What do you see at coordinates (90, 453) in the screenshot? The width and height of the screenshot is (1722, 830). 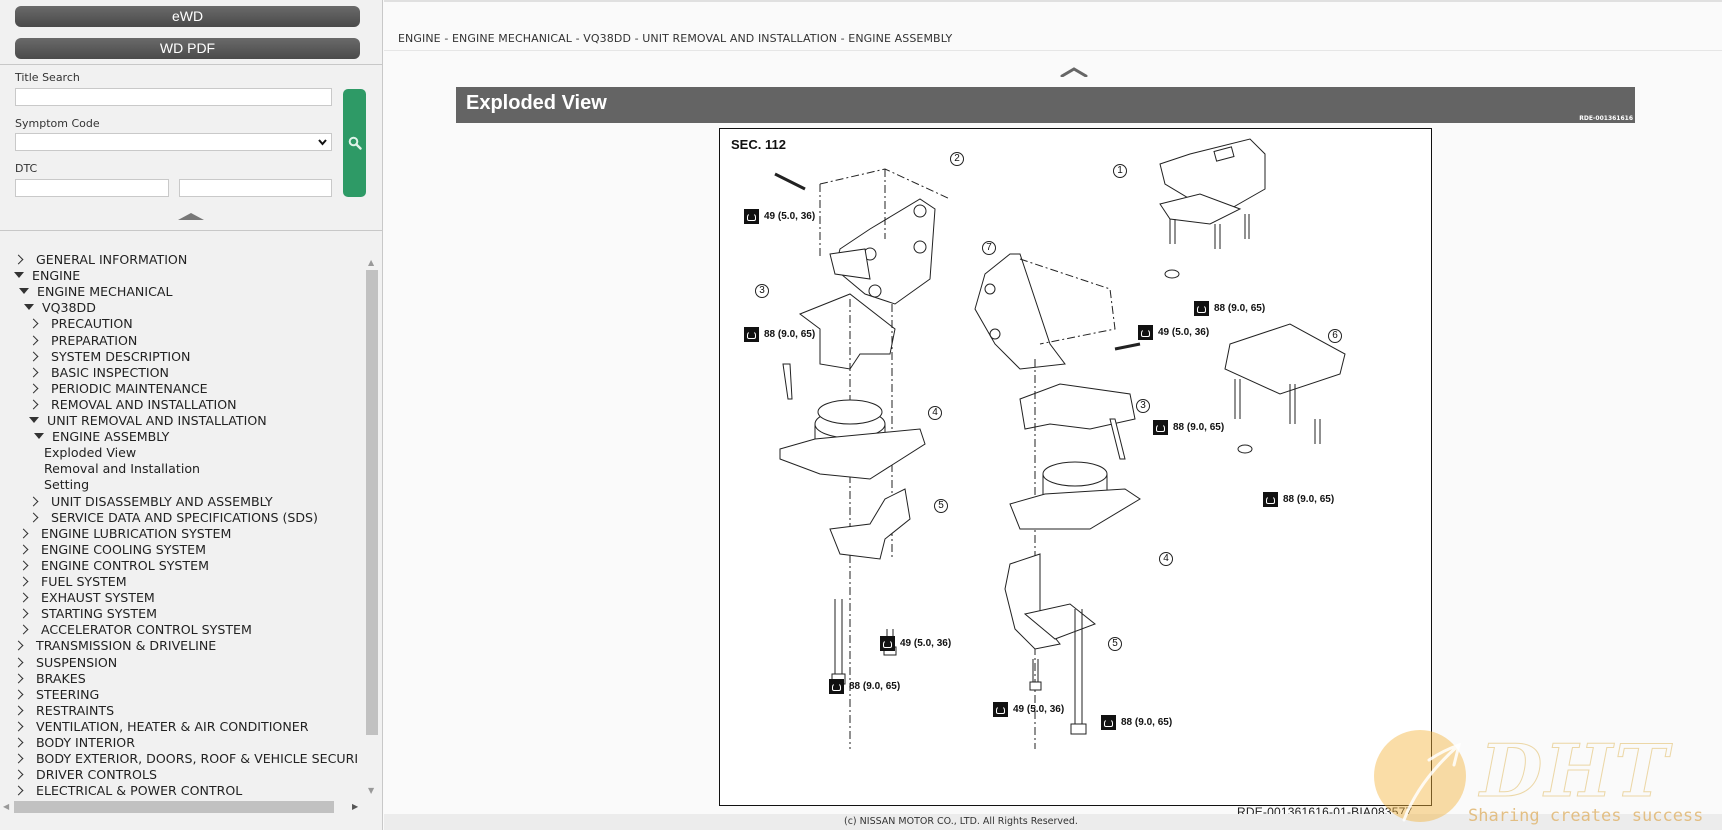 I see `tree-item: Exploded View` at bounding box center [90, 453].